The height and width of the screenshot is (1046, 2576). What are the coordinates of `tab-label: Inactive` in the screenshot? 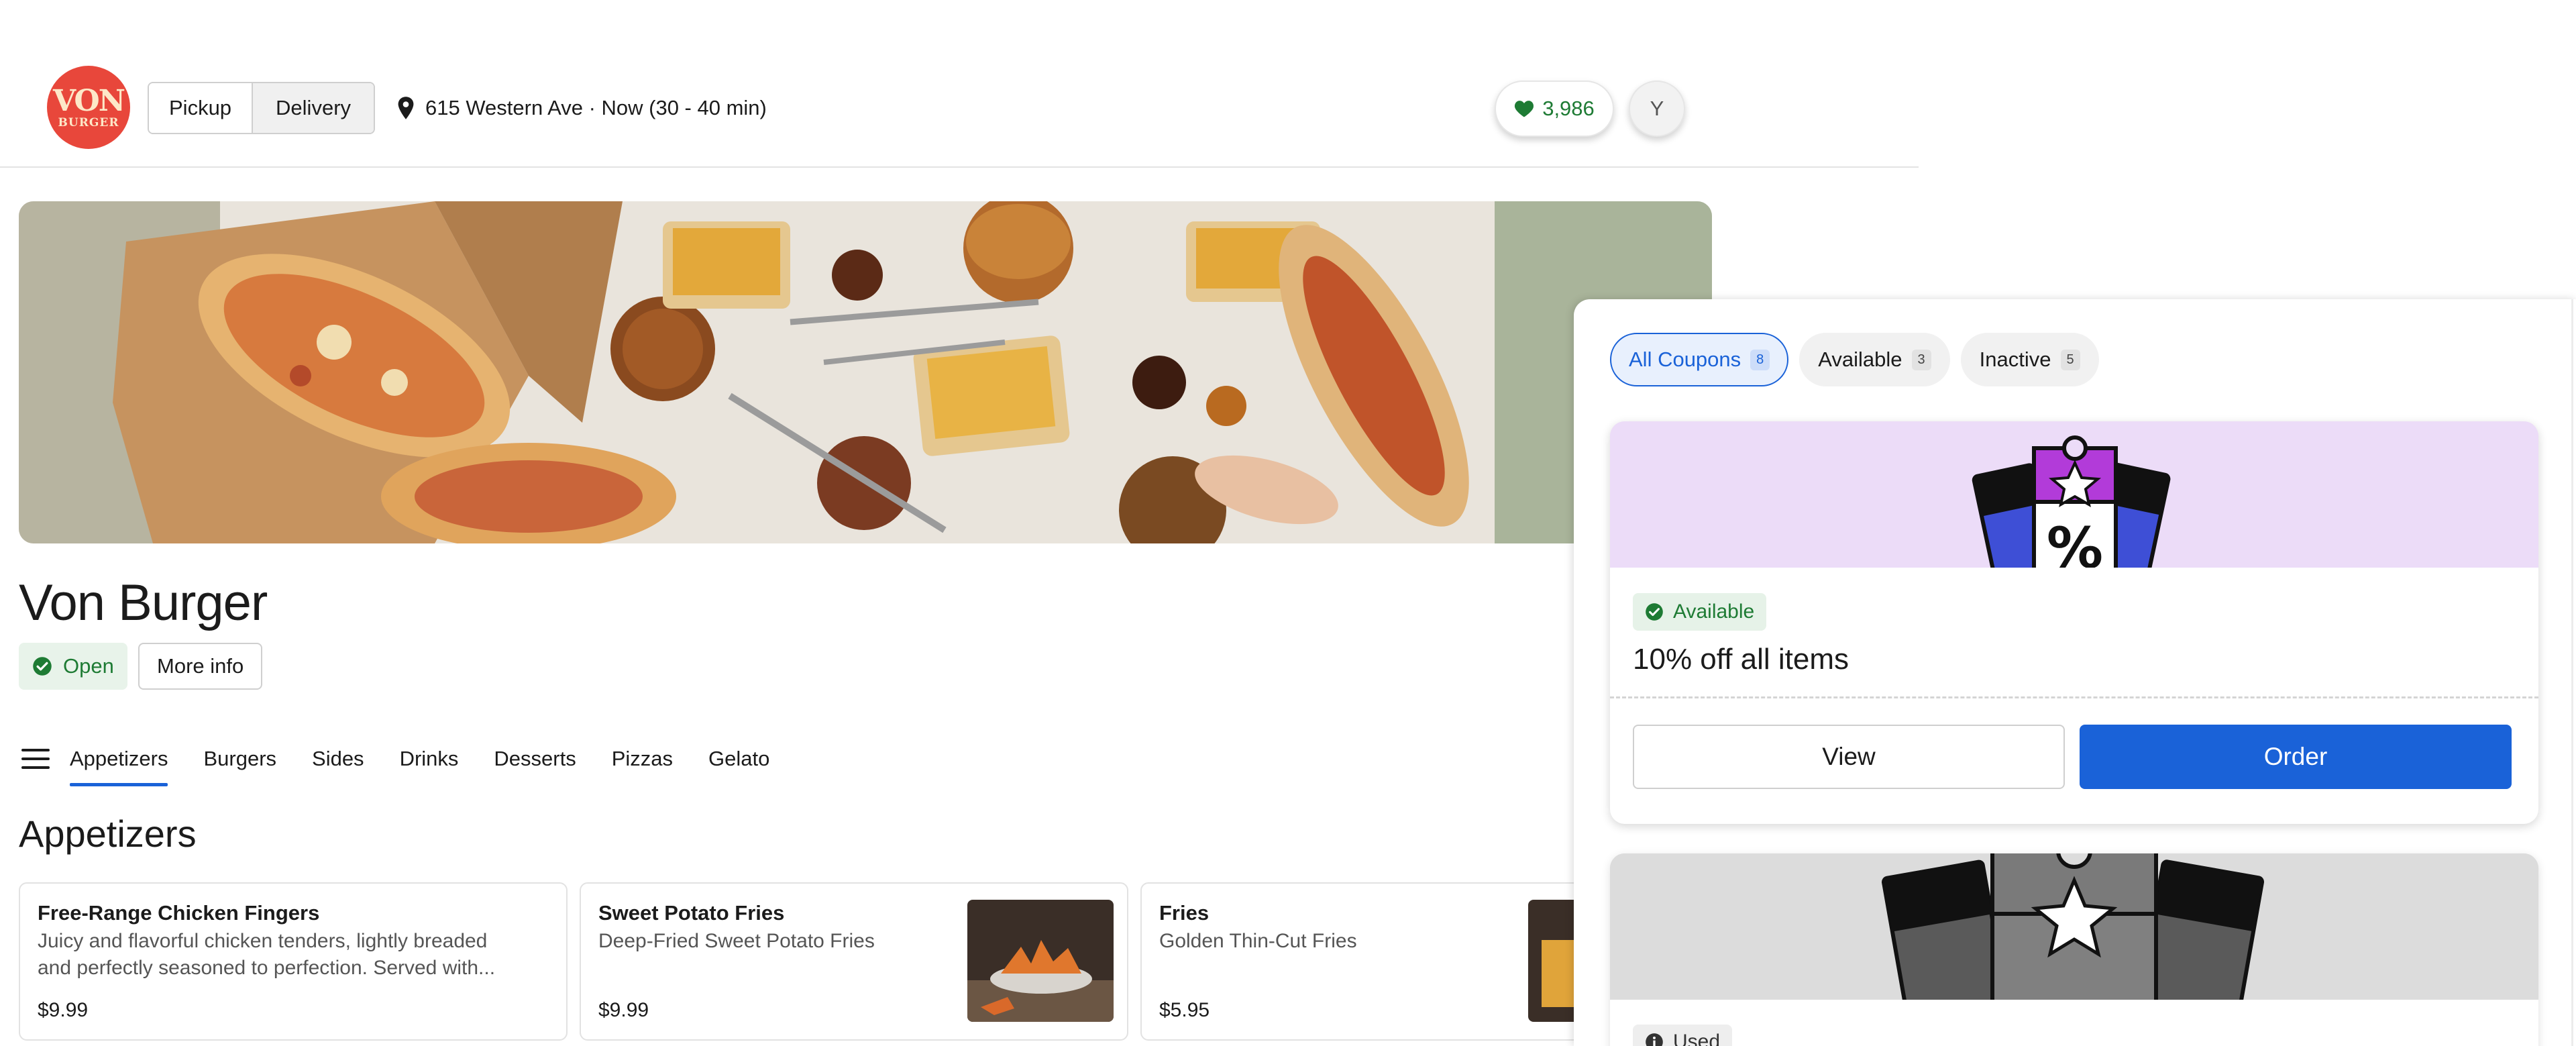 It's located at (2015, 359).